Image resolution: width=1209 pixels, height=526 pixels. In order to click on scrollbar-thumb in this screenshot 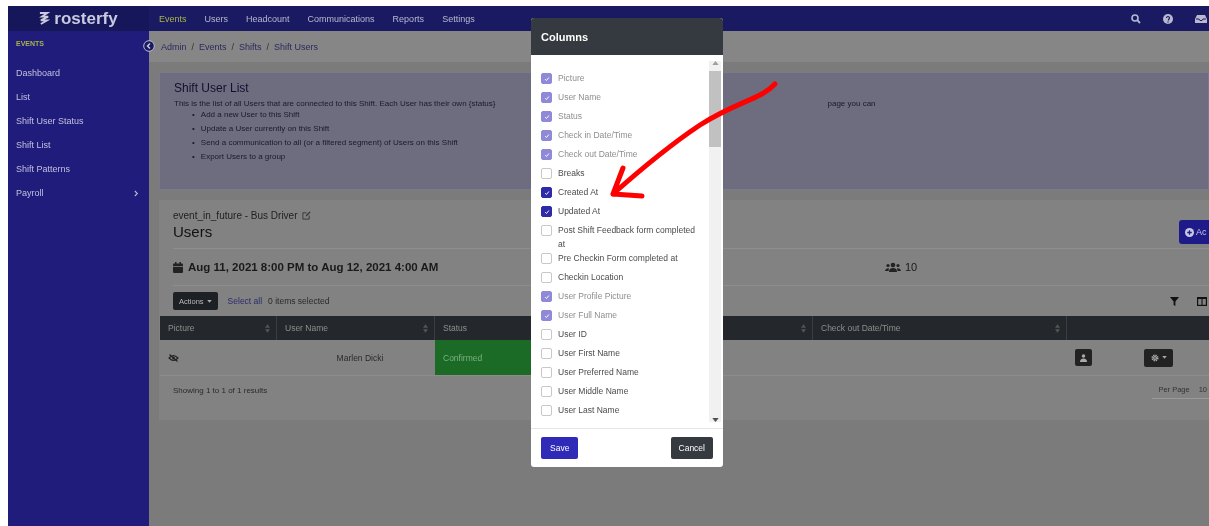, I will do `click(715, 109)`.